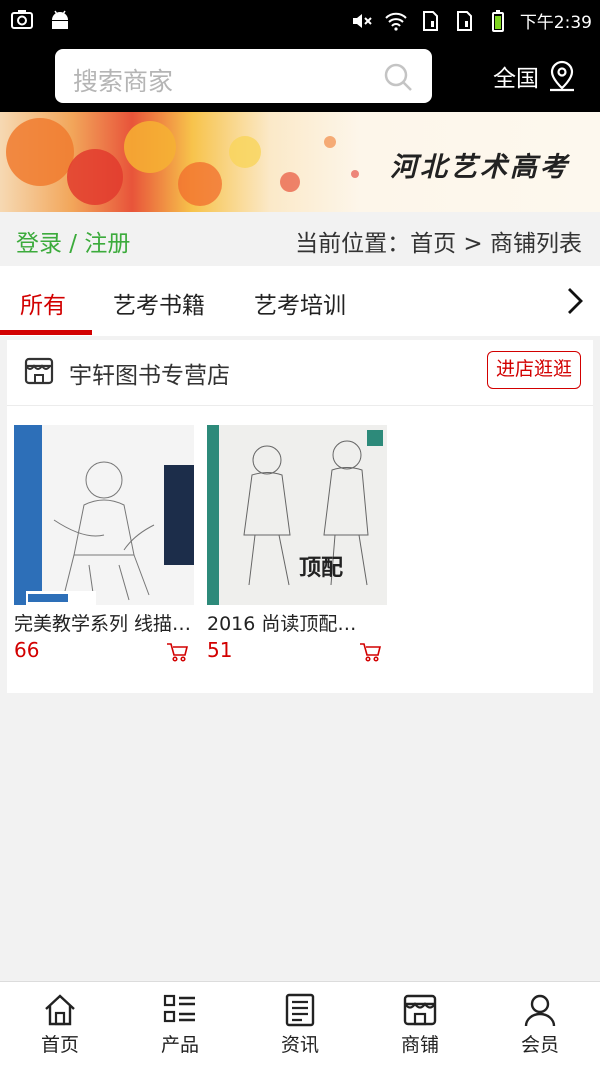 The image size is (600, 1067). Describe the element at coordinates (159, 303) in the screenshot. I see `tab-art-books: 艺考书籍` at that location.